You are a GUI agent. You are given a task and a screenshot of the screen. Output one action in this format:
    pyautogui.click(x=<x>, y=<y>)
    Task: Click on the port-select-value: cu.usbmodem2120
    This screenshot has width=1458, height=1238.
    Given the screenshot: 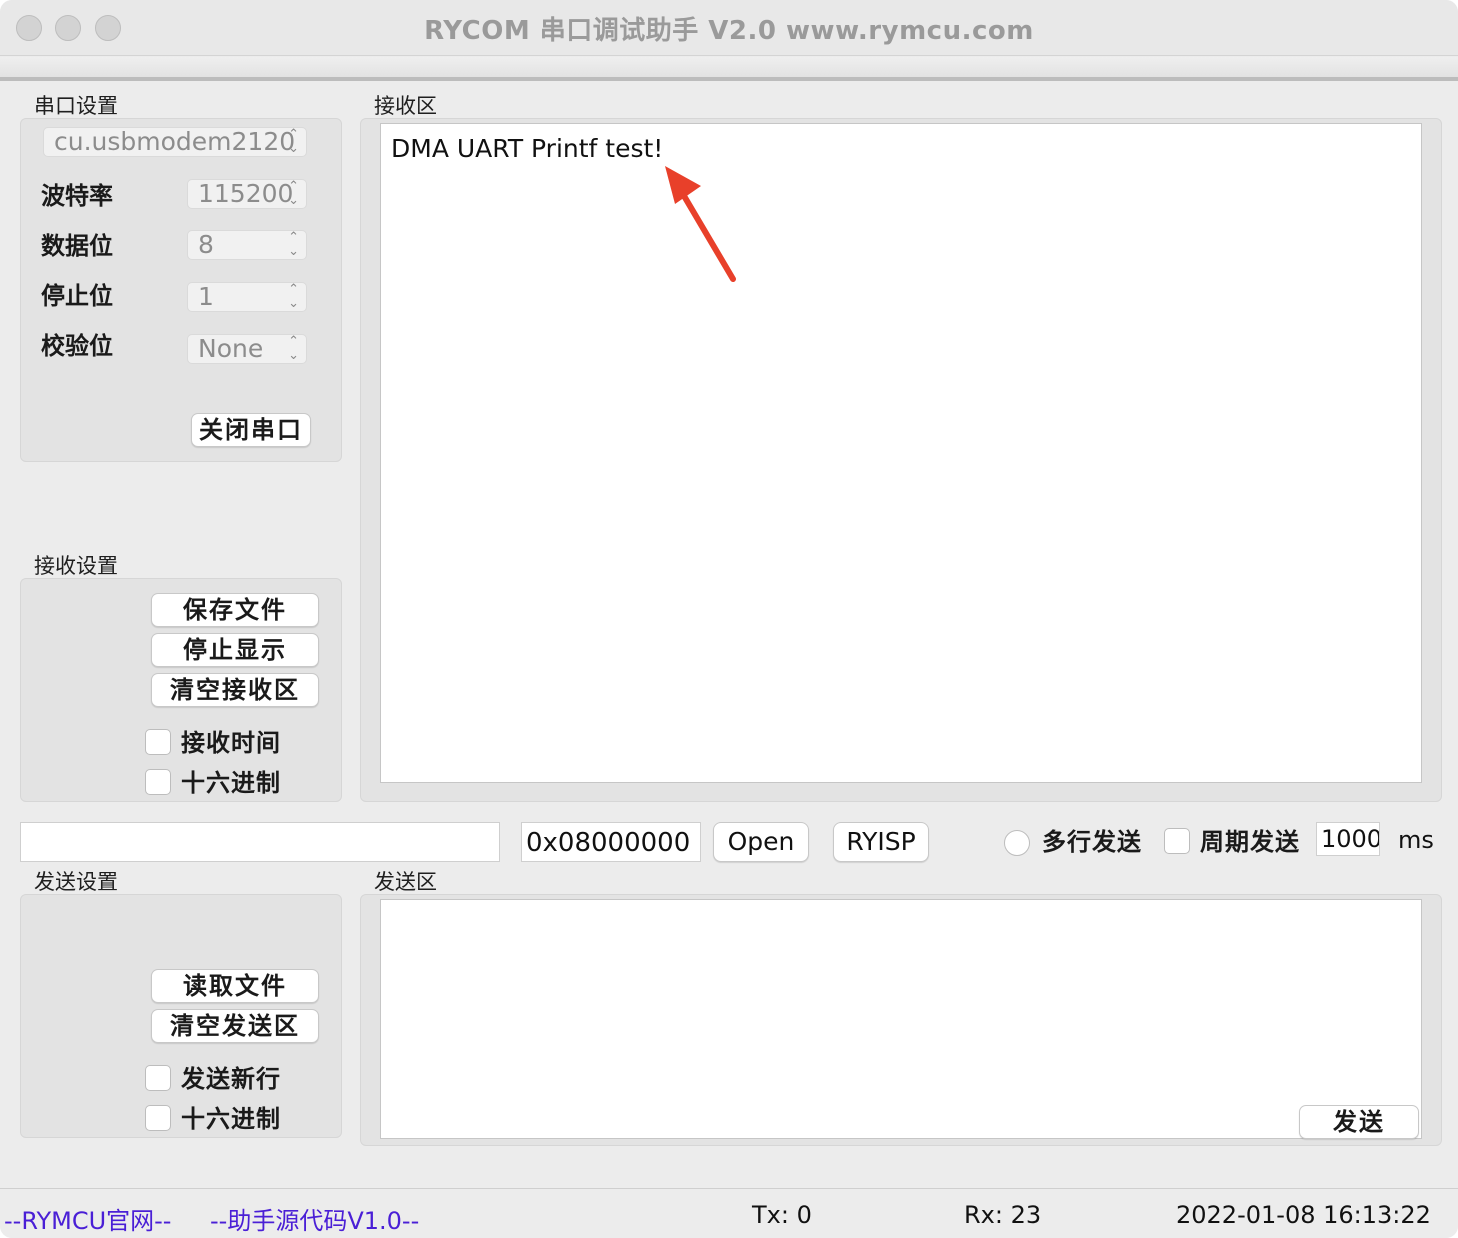 What is the action you would take?
    pyautogui.click(x=175, y=141)
    